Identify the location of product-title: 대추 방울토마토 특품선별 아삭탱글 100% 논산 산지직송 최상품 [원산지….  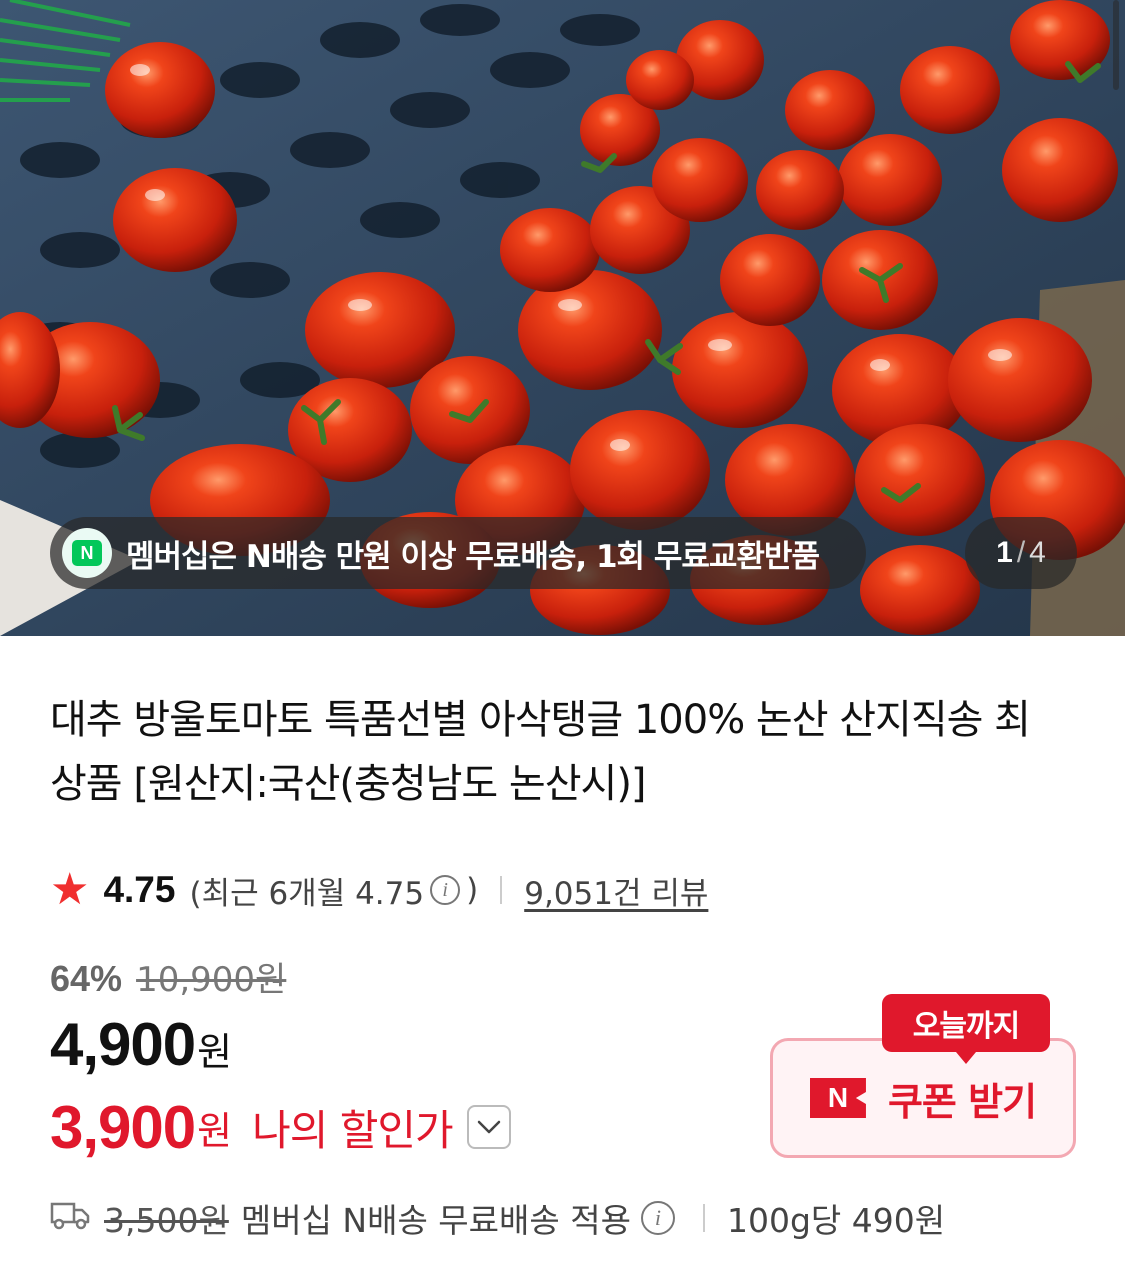
(540, 752).